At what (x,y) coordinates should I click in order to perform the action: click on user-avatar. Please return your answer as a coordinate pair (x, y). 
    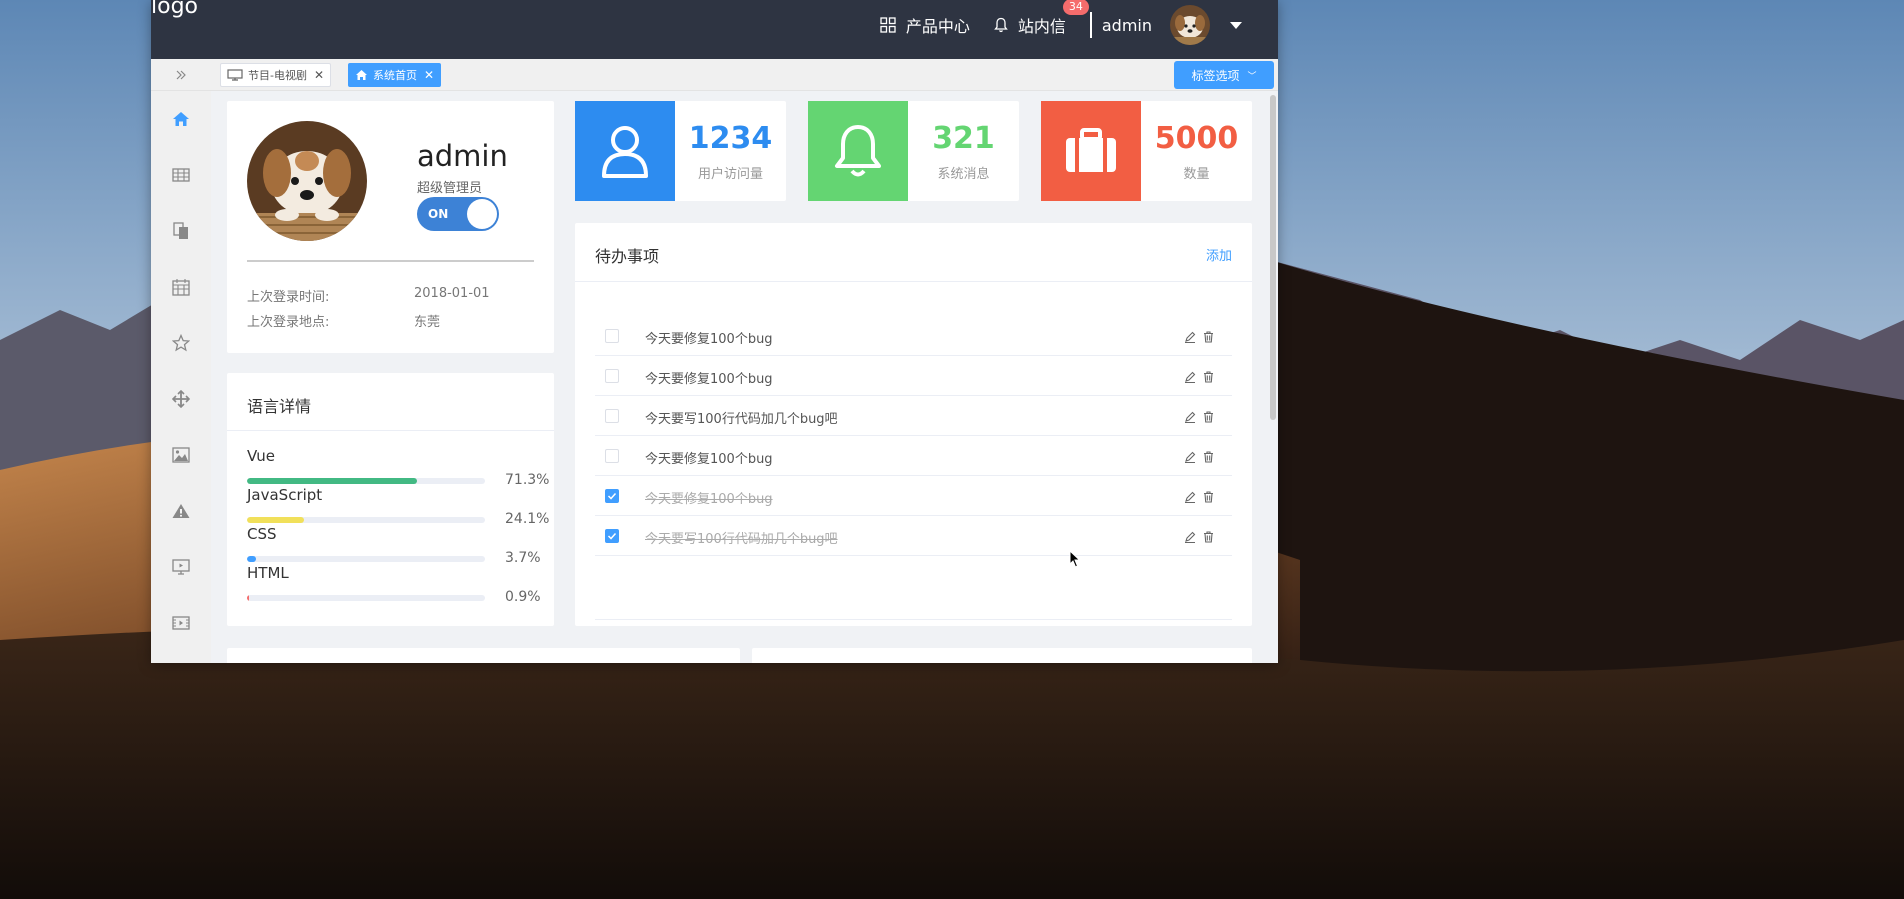
    Looking at the image, I should click on (1190, 25).